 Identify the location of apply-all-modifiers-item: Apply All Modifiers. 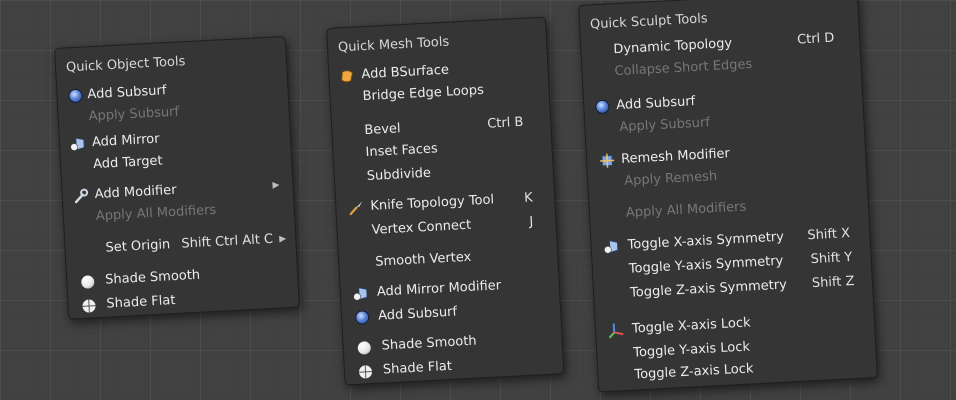
(686, 210).